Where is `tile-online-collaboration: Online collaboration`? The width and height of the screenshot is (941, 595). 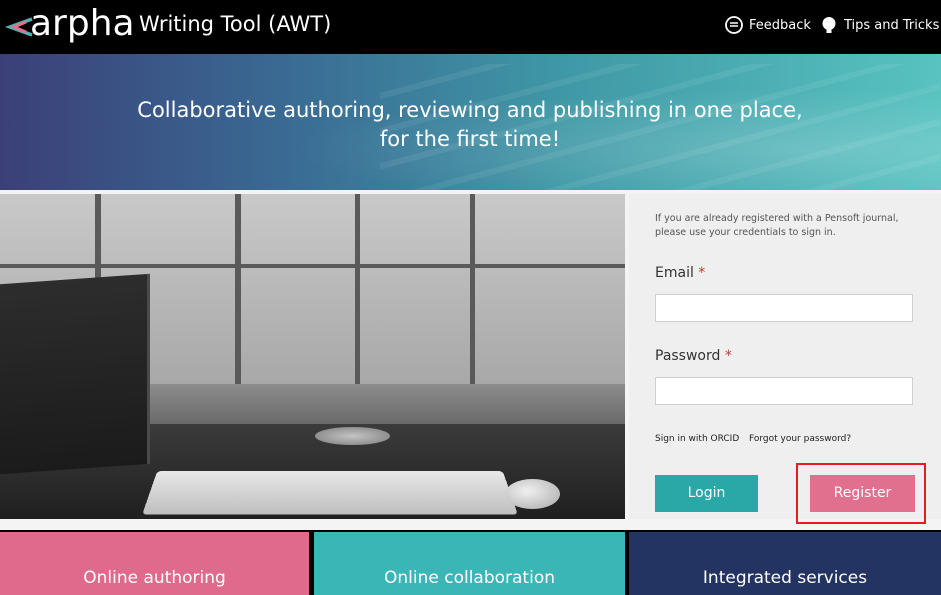
tile-online-collaboration: Online collaboration is located at coordinates (469, 563).